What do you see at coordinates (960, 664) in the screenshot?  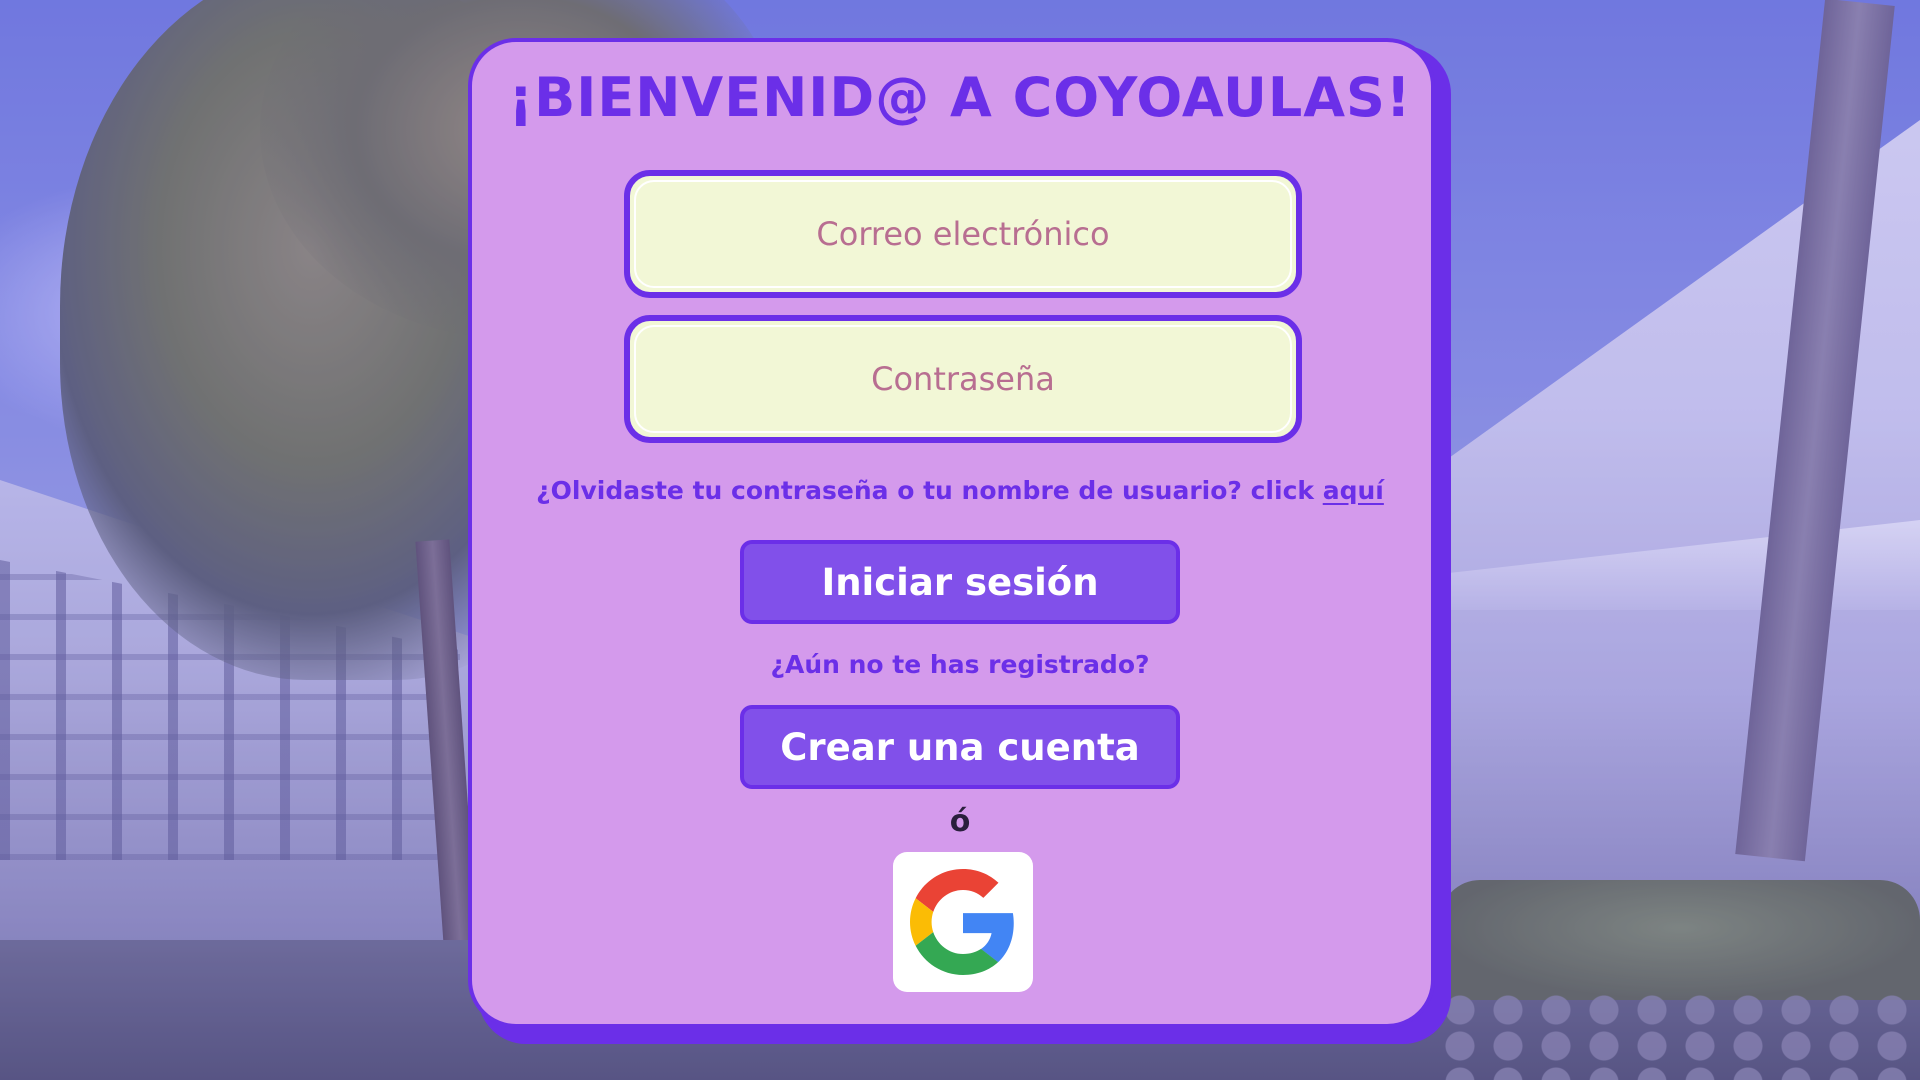 I see `register-prompt: ¿Aún no te has registrado?` at bounding box center [960, 664].